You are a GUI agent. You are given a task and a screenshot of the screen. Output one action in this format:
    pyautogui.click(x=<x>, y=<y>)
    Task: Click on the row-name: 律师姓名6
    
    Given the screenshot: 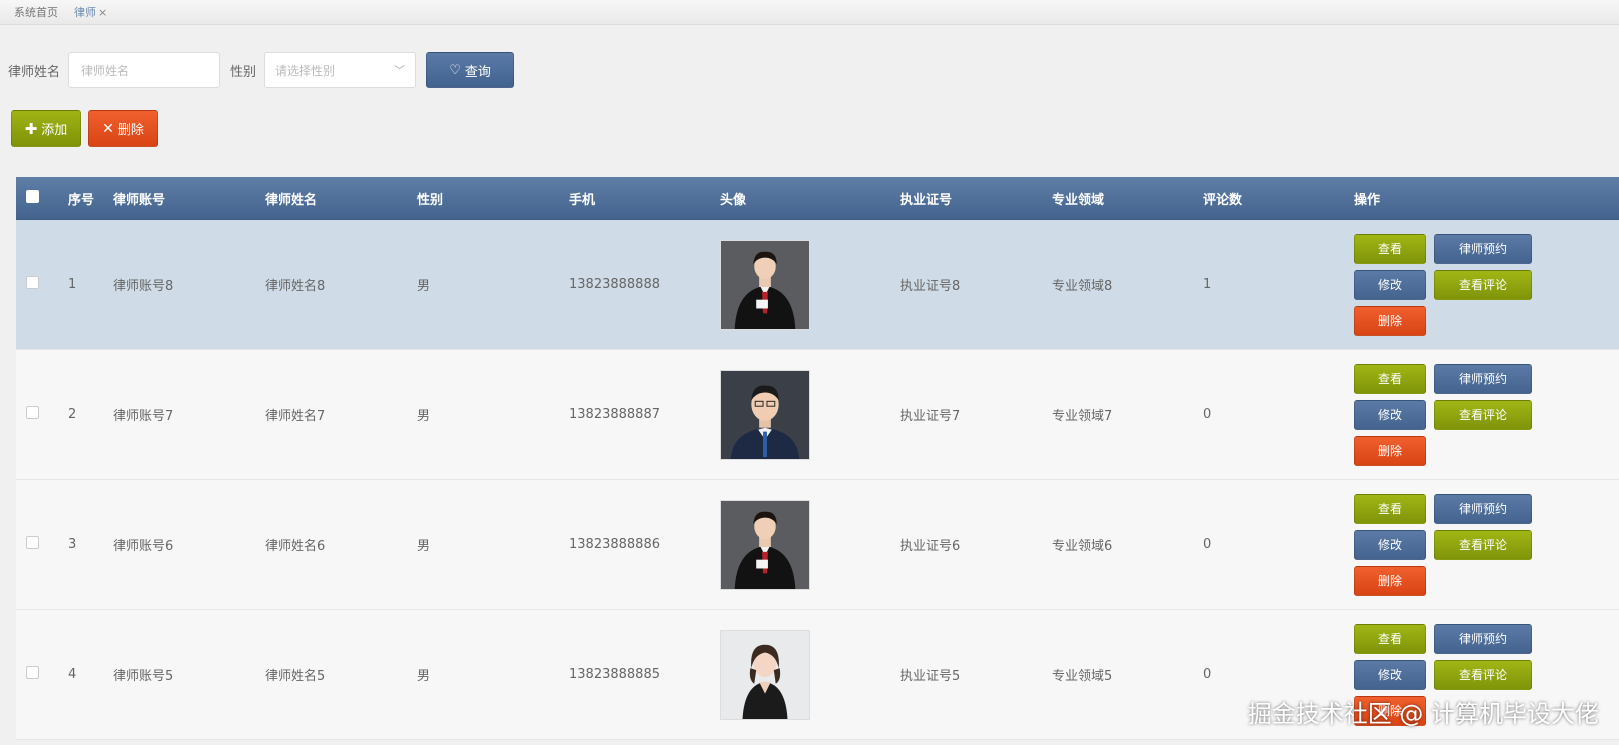 What is the action you would take?
    pyautogui.click(x=295, y=546)
    